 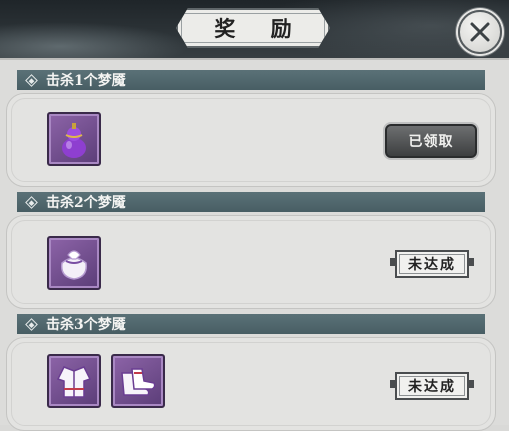 I want to click on close-x-icon, so click(x=480, y=32).